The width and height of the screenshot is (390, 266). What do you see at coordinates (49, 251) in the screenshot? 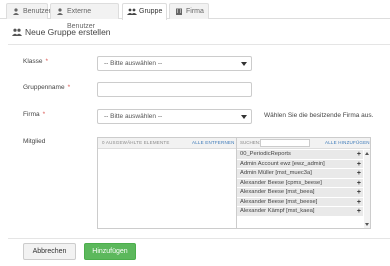
I see `cancel-button: Abbrechen` at bounding box center [49, 251].